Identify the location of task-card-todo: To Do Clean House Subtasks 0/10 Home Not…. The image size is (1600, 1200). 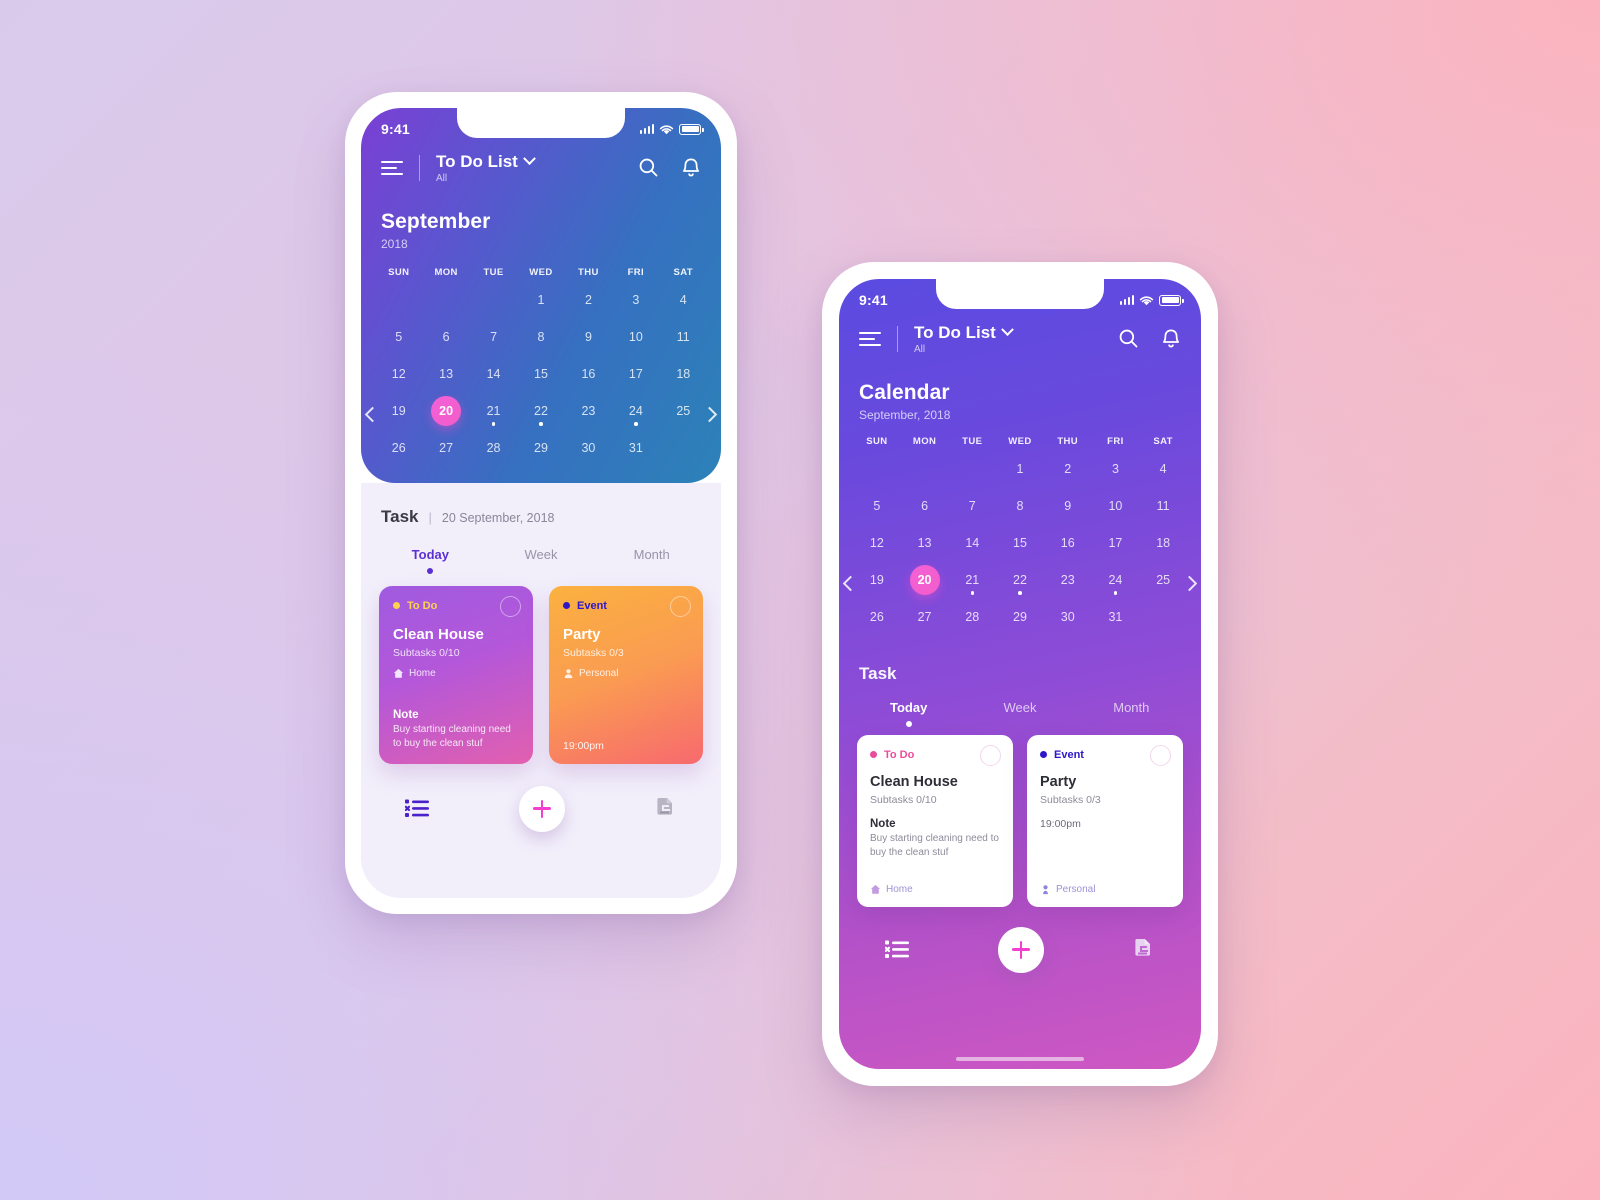
(456, 674).